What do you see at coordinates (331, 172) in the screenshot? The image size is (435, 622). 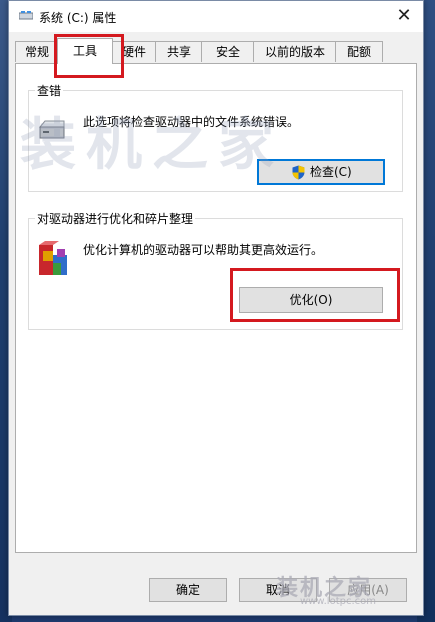 I see `check-button-label: 检查(C)` at bounding box center [331, 172].